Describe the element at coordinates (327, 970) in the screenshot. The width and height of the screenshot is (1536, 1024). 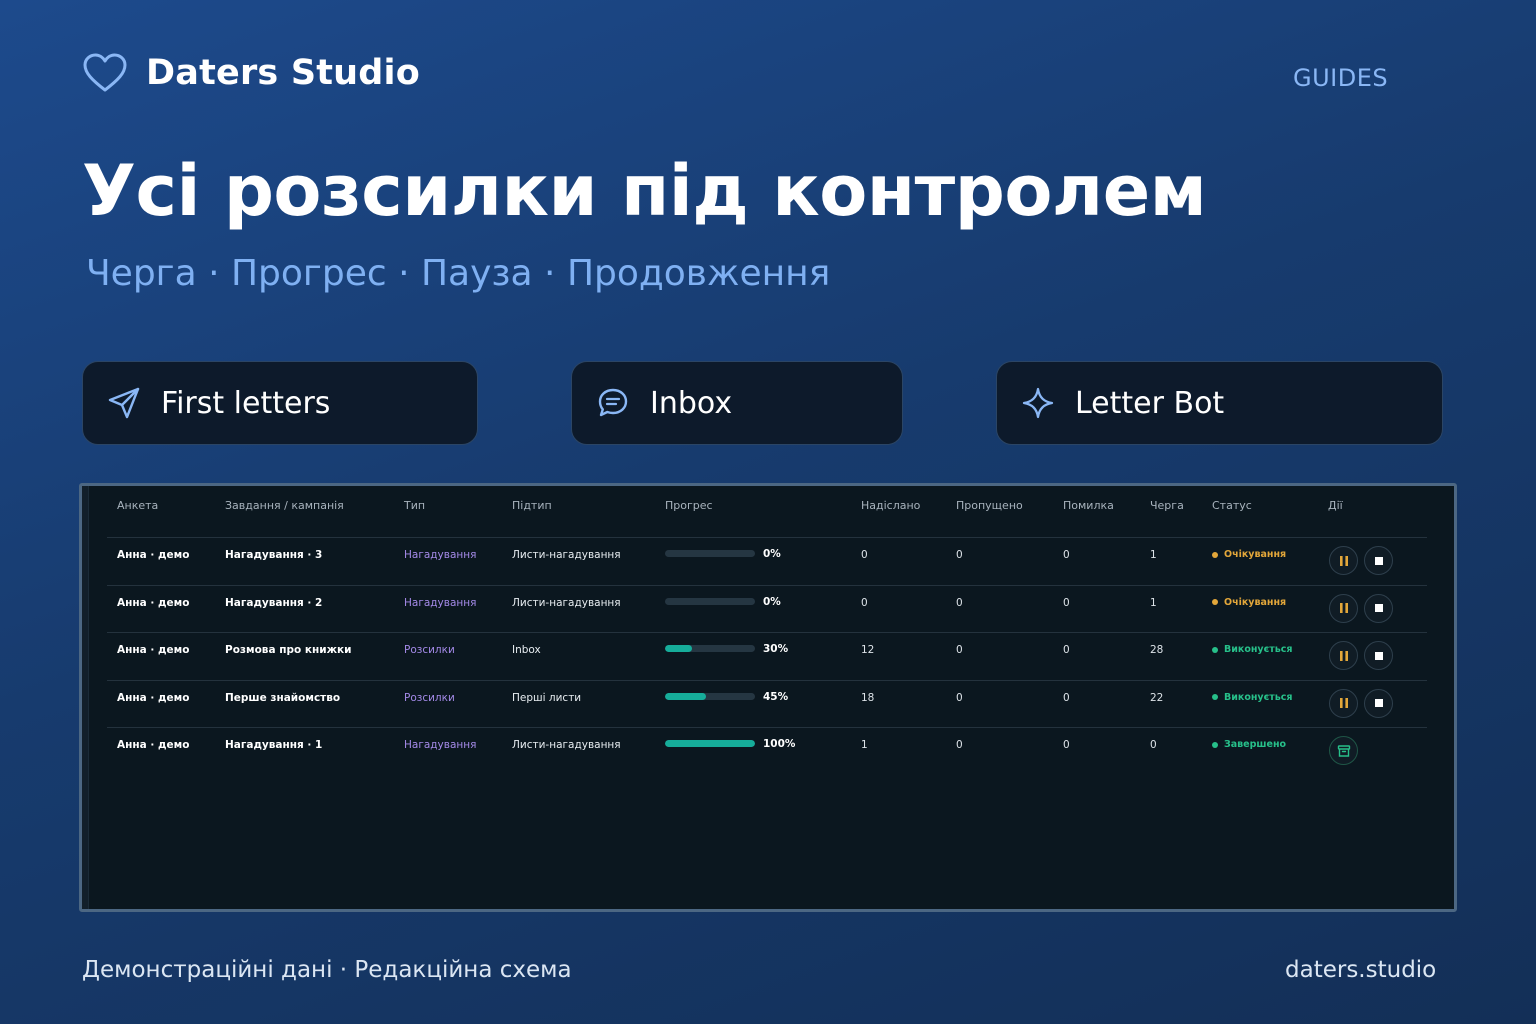
I see `footer-note: Демонстраційні дані · Редакційна схема` at that location.